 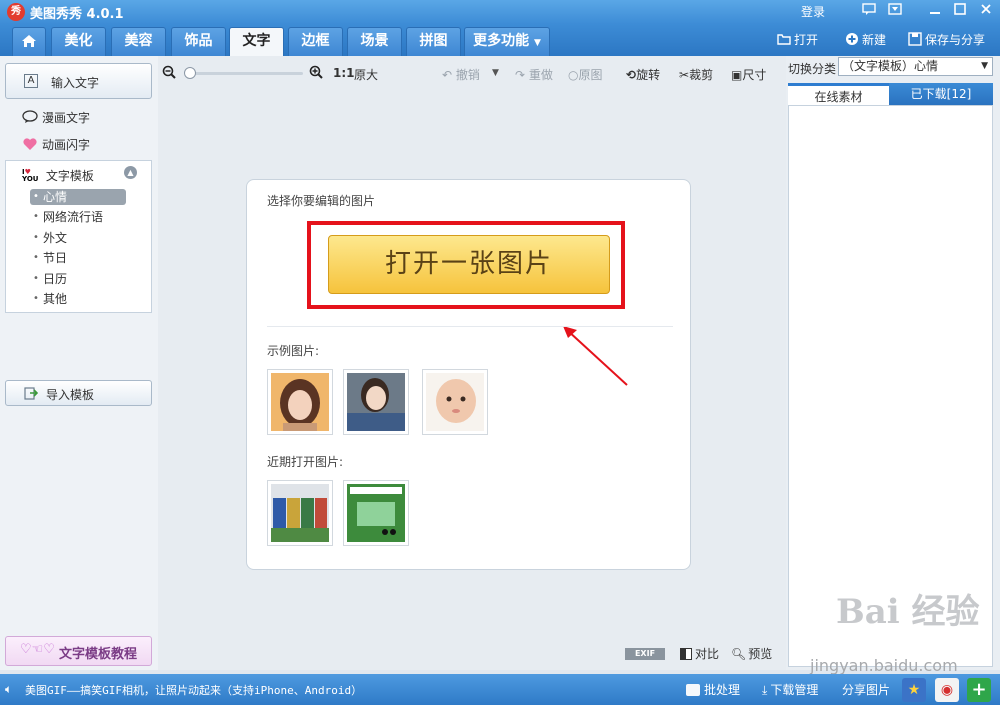 What do you see at coordinates (169, 72) in the screenshot?
I see `zoom-out-icon` at bounding box center [169, 72].